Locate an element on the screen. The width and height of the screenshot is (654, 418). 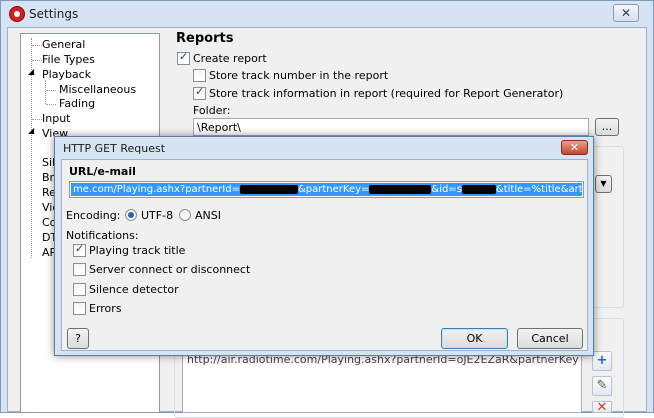
errors-checkbox is located at coordinates (79, 308).